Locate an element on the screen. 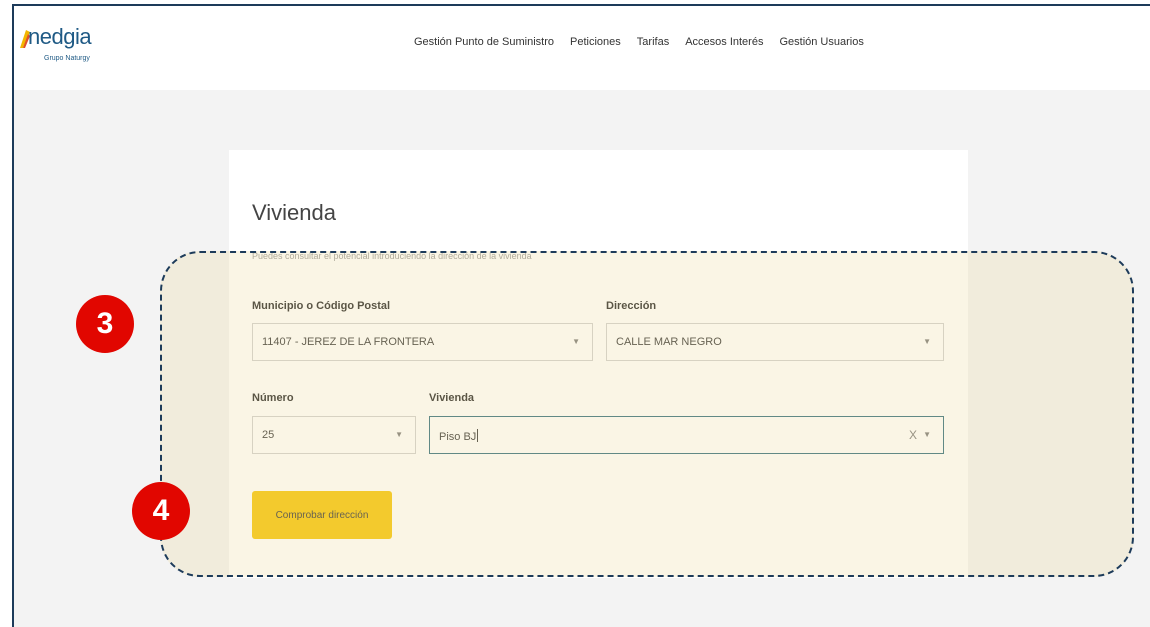  logo-subtitle: Grupo Naturgy is located at coordinates (67, 58).